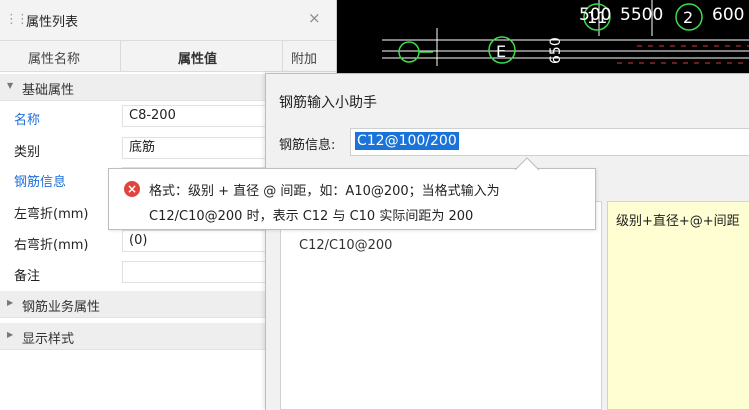  What do you see at coordinates (549, 142) in the screenshot?
I see `rebar-info-input: C12@100/200` at bounding box center [549, 142].